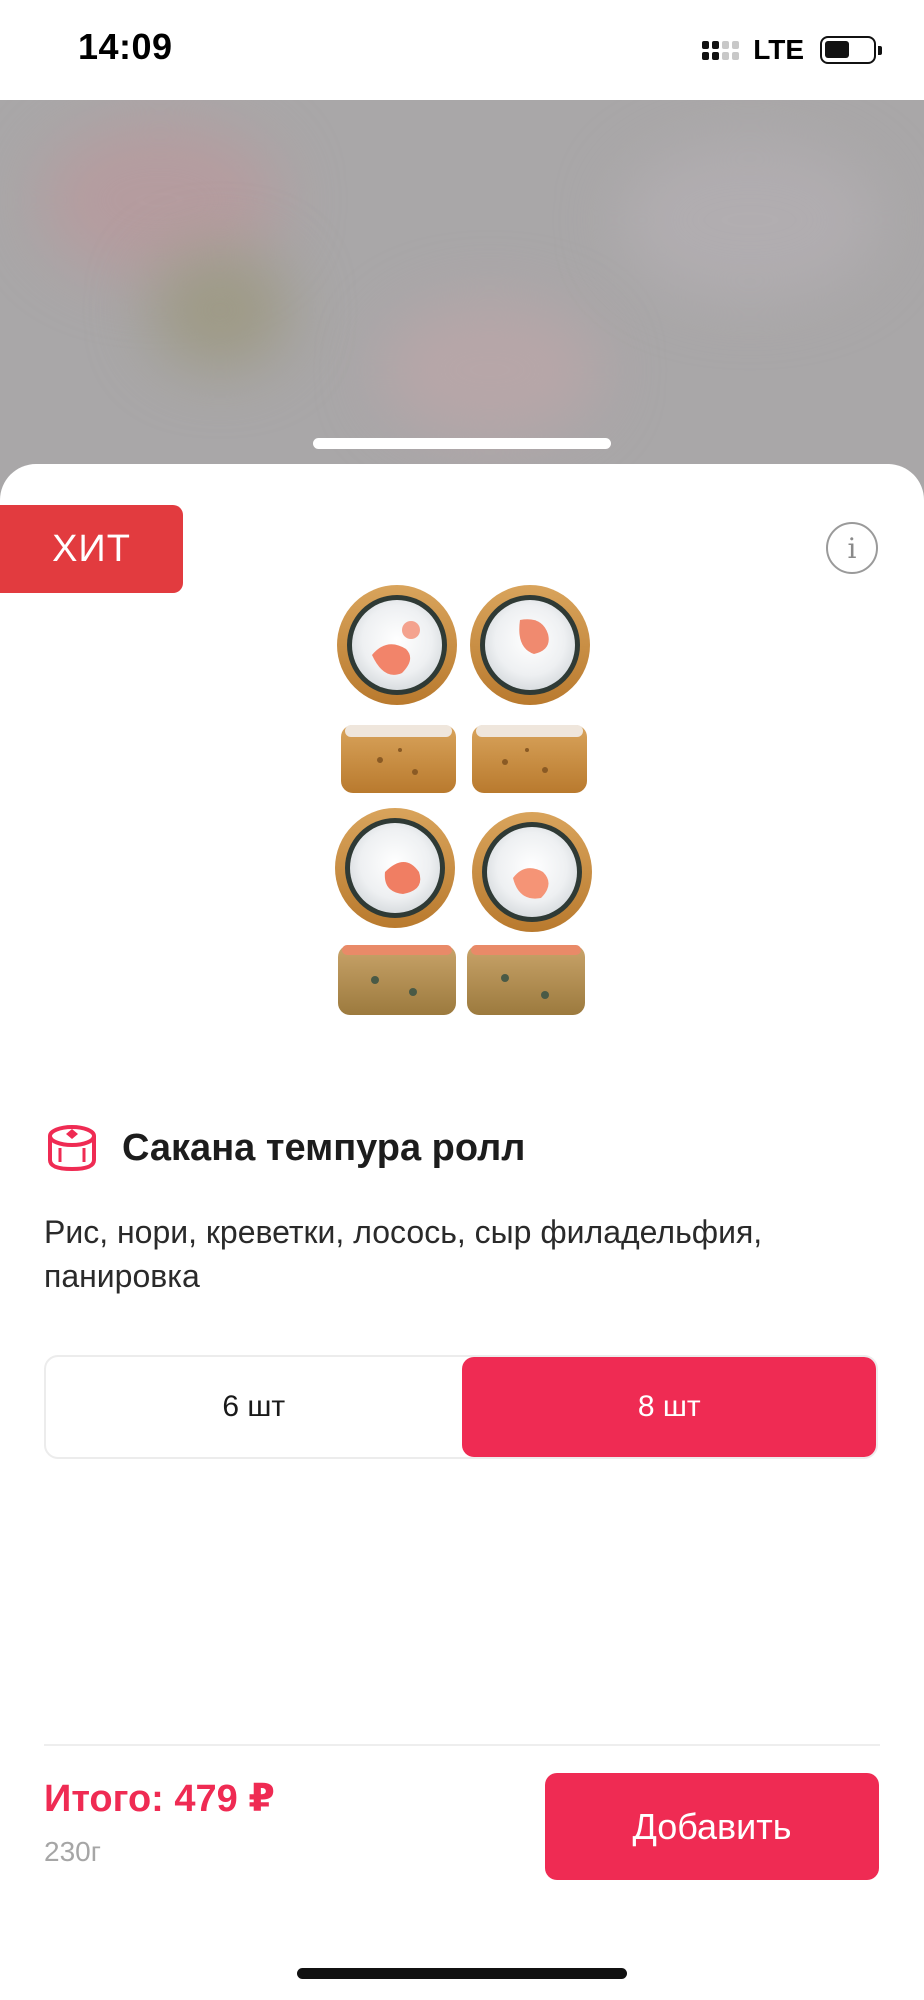  What do you see at coordinates (91, 549) in the screenshot?
I see `hit-badge: ХИТ` at bounding box center [91, 549].